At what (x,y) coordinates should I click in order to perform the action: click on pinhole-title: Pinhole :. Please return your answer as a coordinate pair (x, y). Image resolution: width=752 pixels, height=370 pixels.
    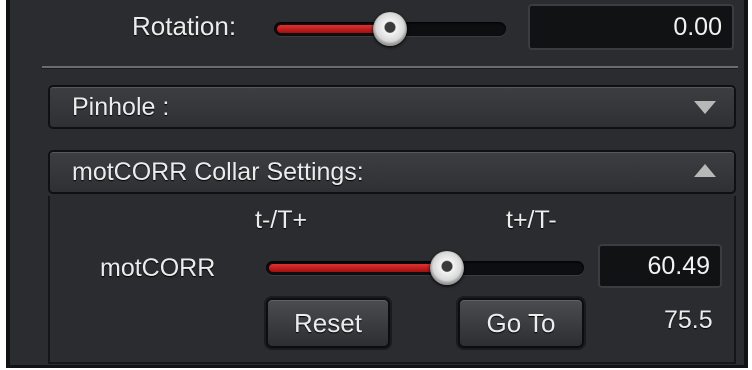
    Looking at the image, I should click on (121, 107).